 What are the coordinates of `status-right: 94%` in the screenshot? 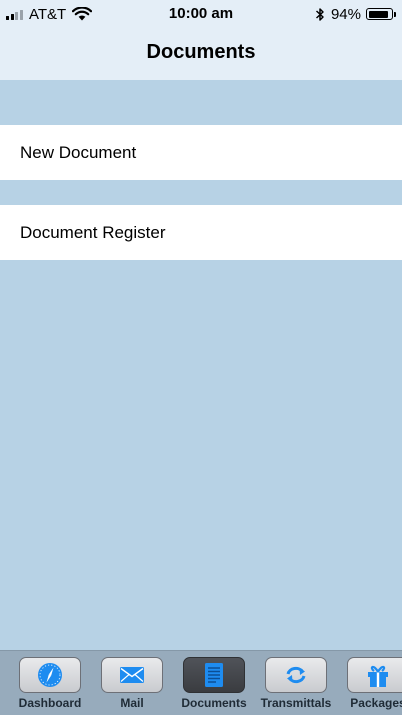 It's located at (355, 14).